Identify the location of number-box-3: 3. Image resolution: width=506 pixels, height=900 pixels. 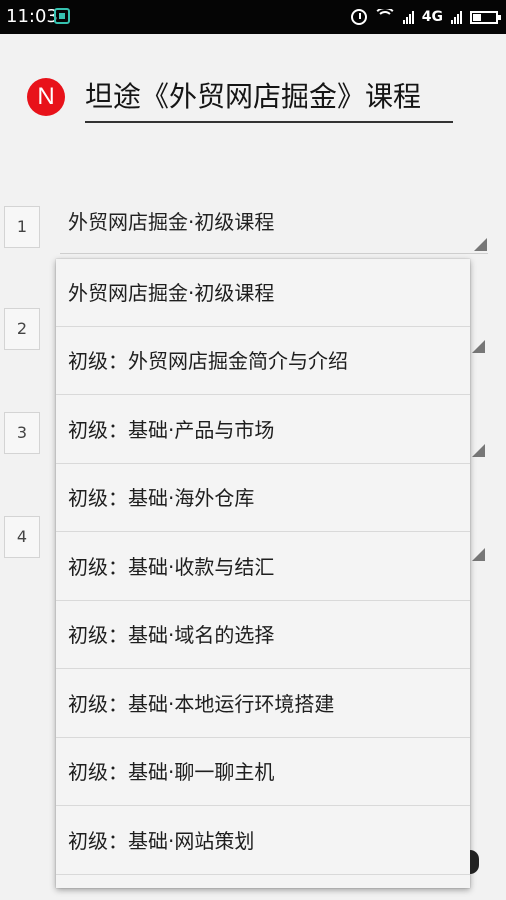
(22, 433).